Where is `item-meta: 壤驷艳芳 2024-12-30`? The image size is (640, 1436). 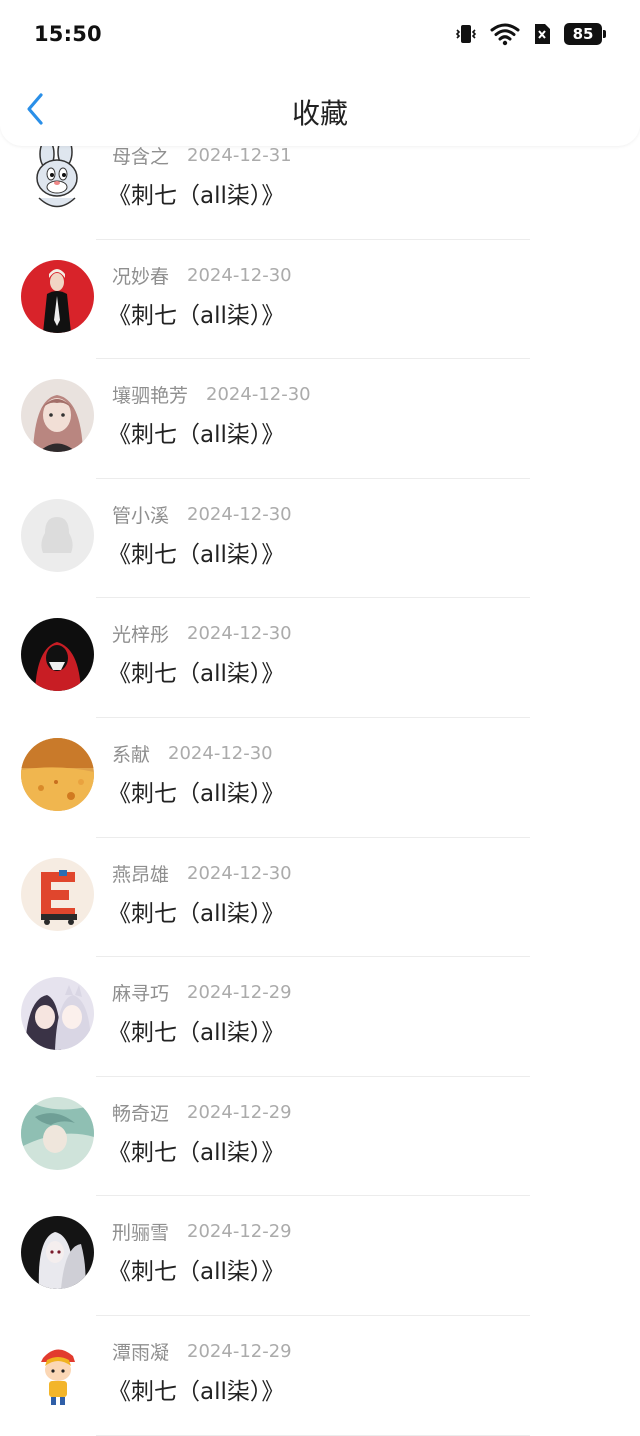 item-meta: 壤驷艳芳 2024-12-30 is located at coordinates (211, 394).